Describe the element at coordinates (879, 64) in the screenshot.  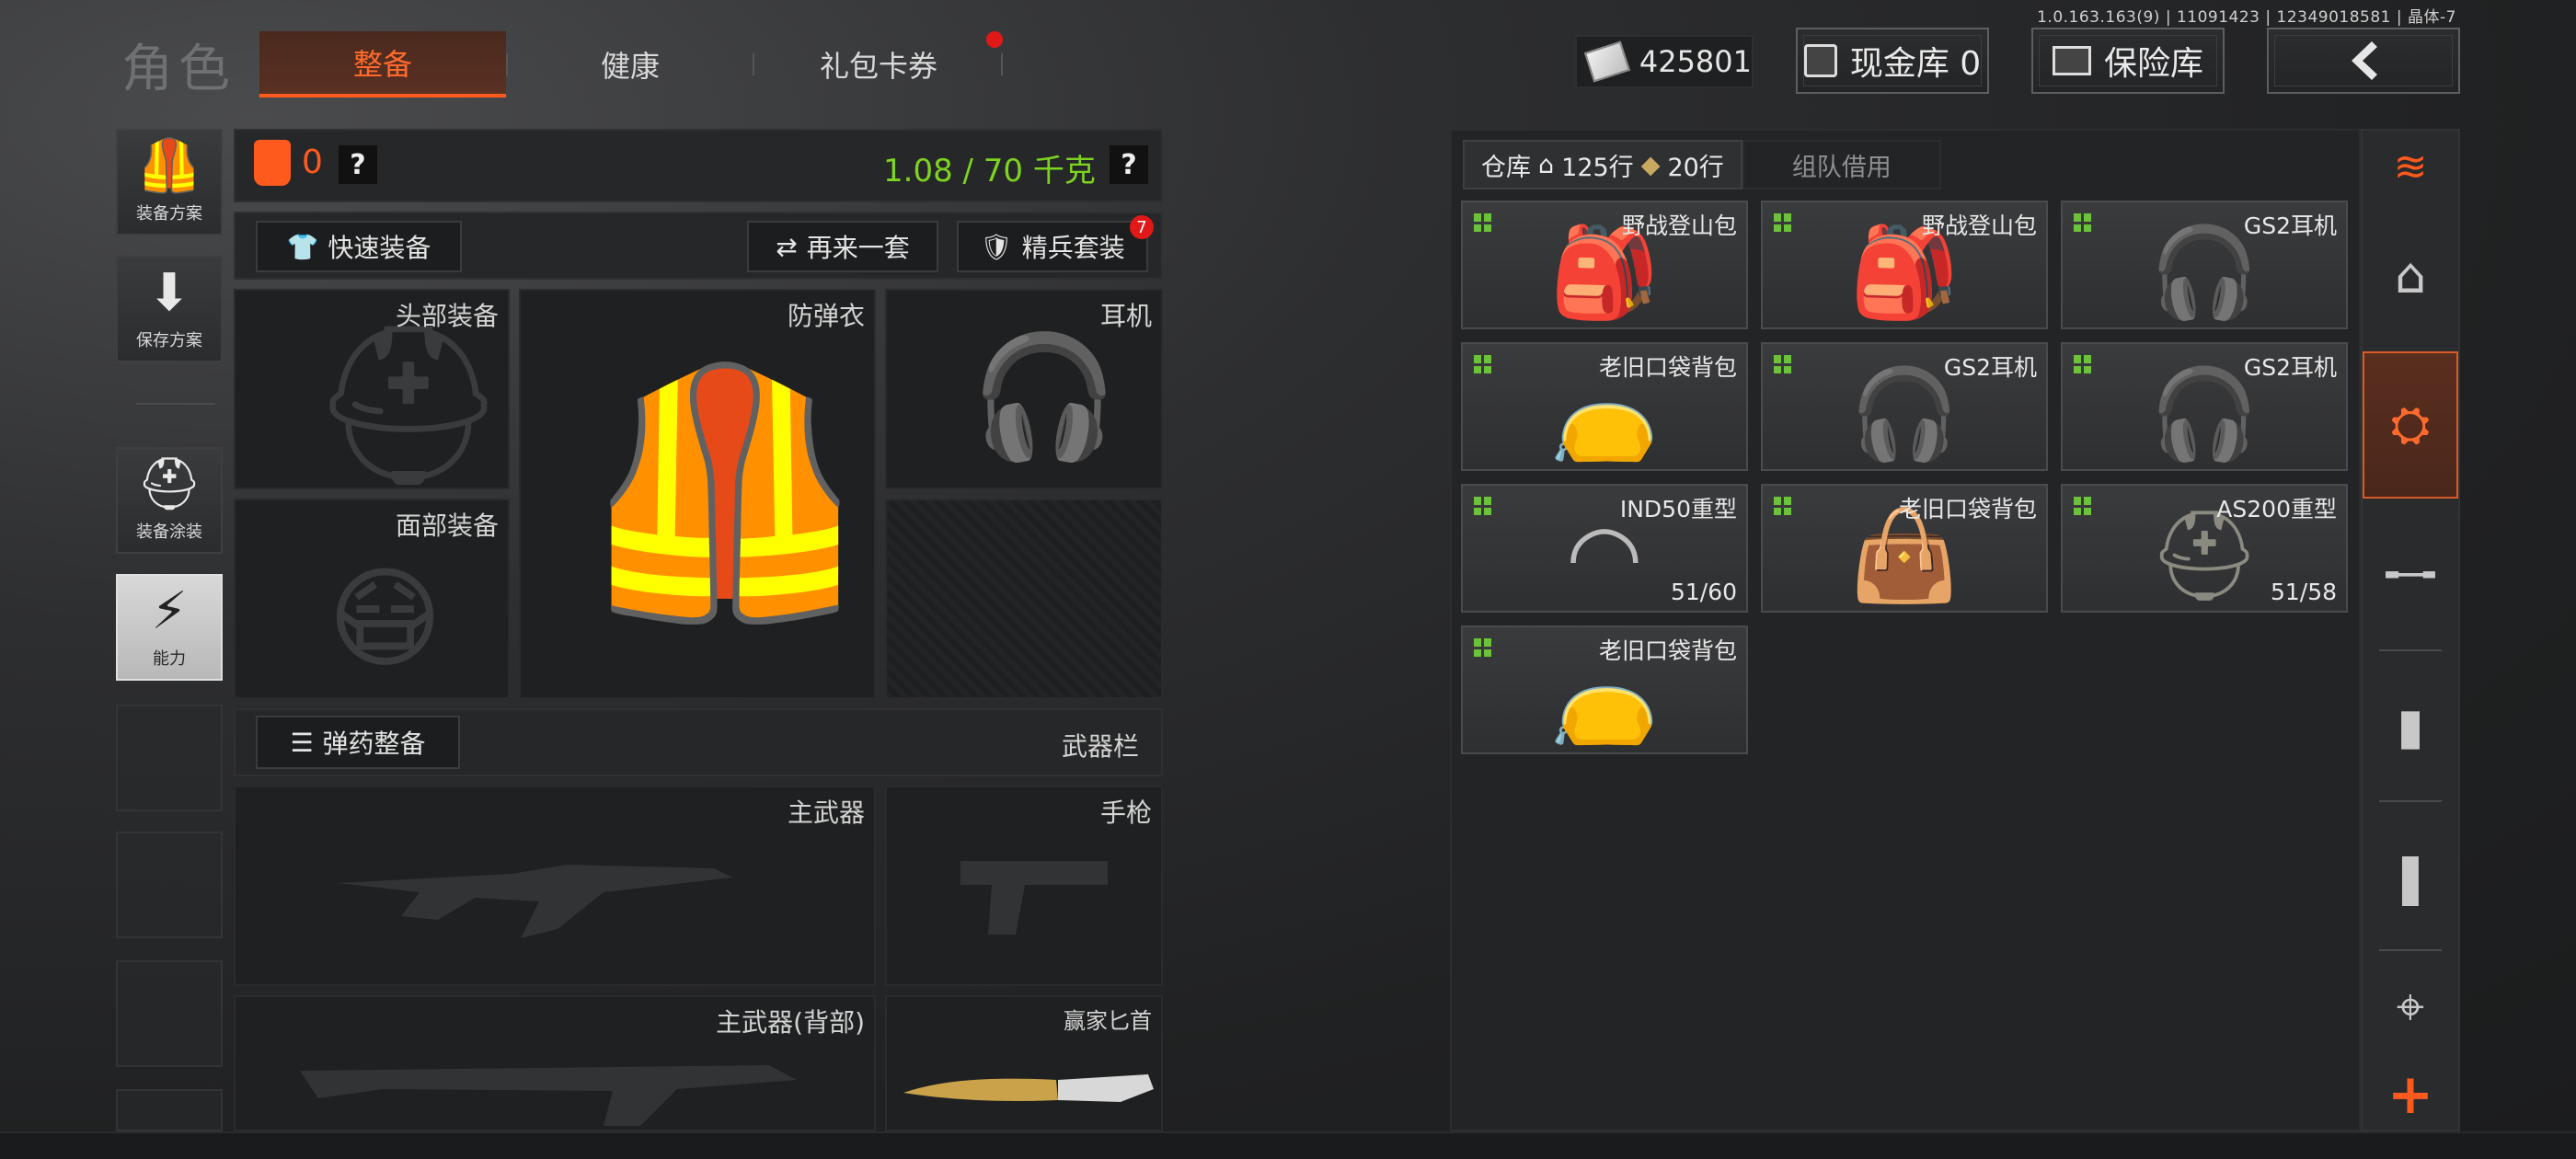
I see `tab-gift-cards: 礼包卡券` at that location.